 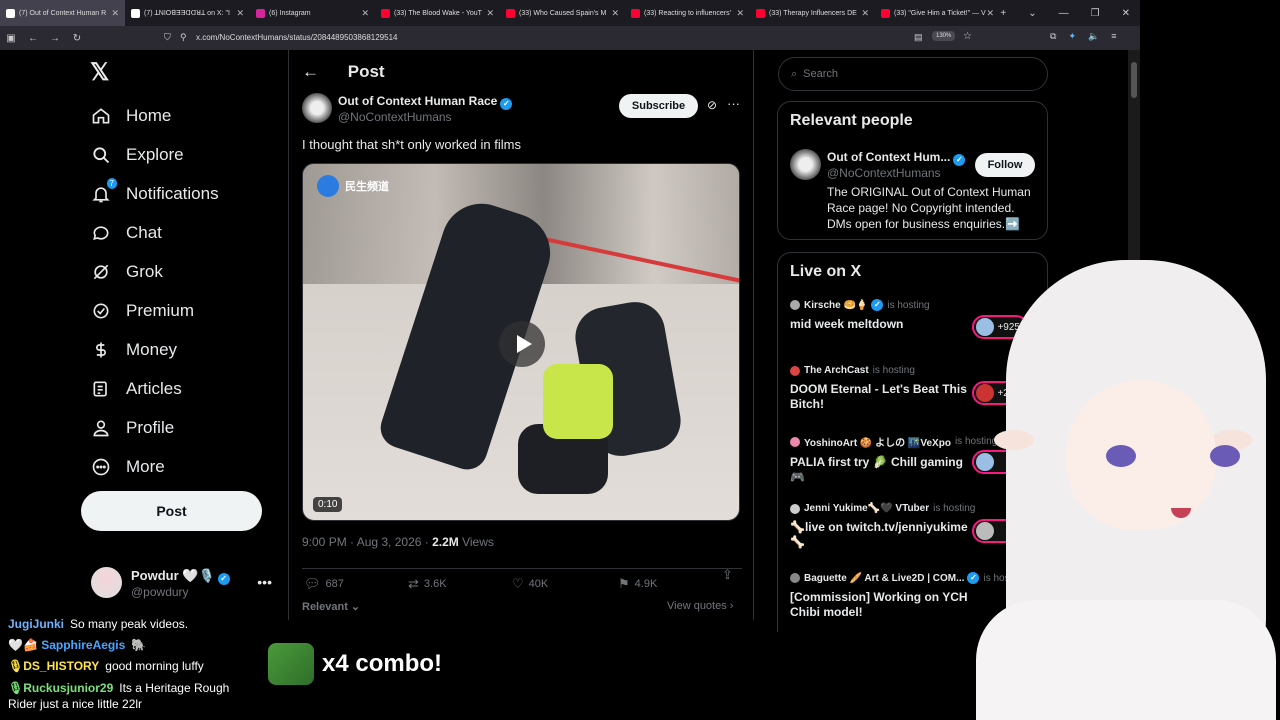 What do you see at coordinates (367, 542) in the screenshot?
I see `tweet-time: 9:00 PM · Aug 3, 2026 ·` at bounding box center [367, 542].